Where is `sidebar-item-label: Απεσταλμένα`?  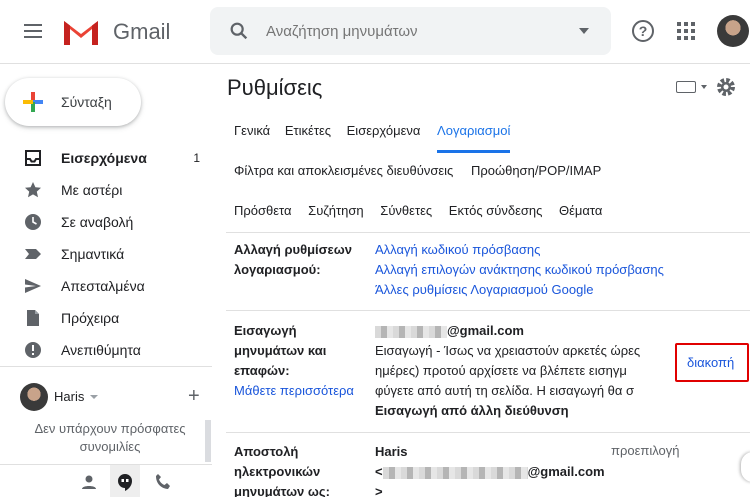
sidebar-item-label: Απεσταλμένα is located at coordinates (103, 286).